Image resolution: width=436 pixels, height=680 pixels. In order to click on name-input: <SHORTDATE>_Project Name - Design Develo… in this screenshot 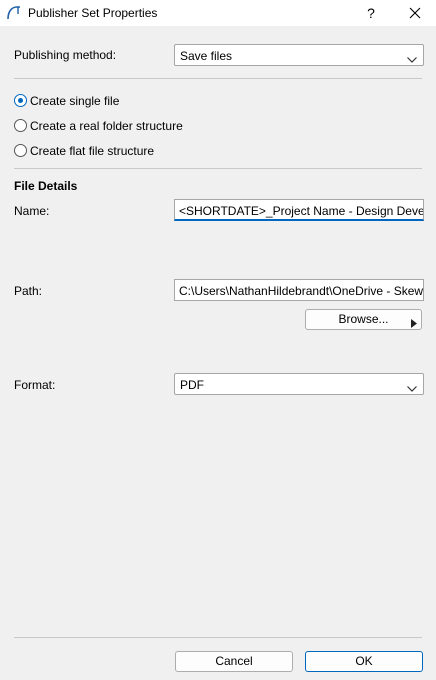, I will do `click(299, 210)`.